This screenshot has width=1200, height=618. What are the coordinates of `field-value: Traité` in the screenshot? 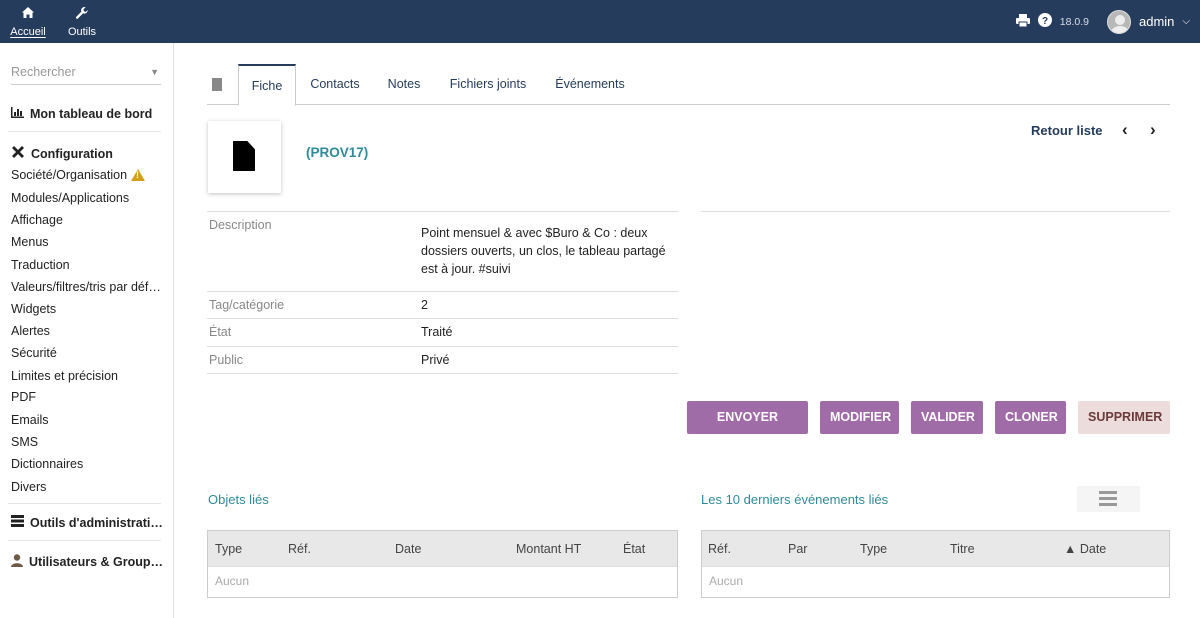 It's located at (437, 332).